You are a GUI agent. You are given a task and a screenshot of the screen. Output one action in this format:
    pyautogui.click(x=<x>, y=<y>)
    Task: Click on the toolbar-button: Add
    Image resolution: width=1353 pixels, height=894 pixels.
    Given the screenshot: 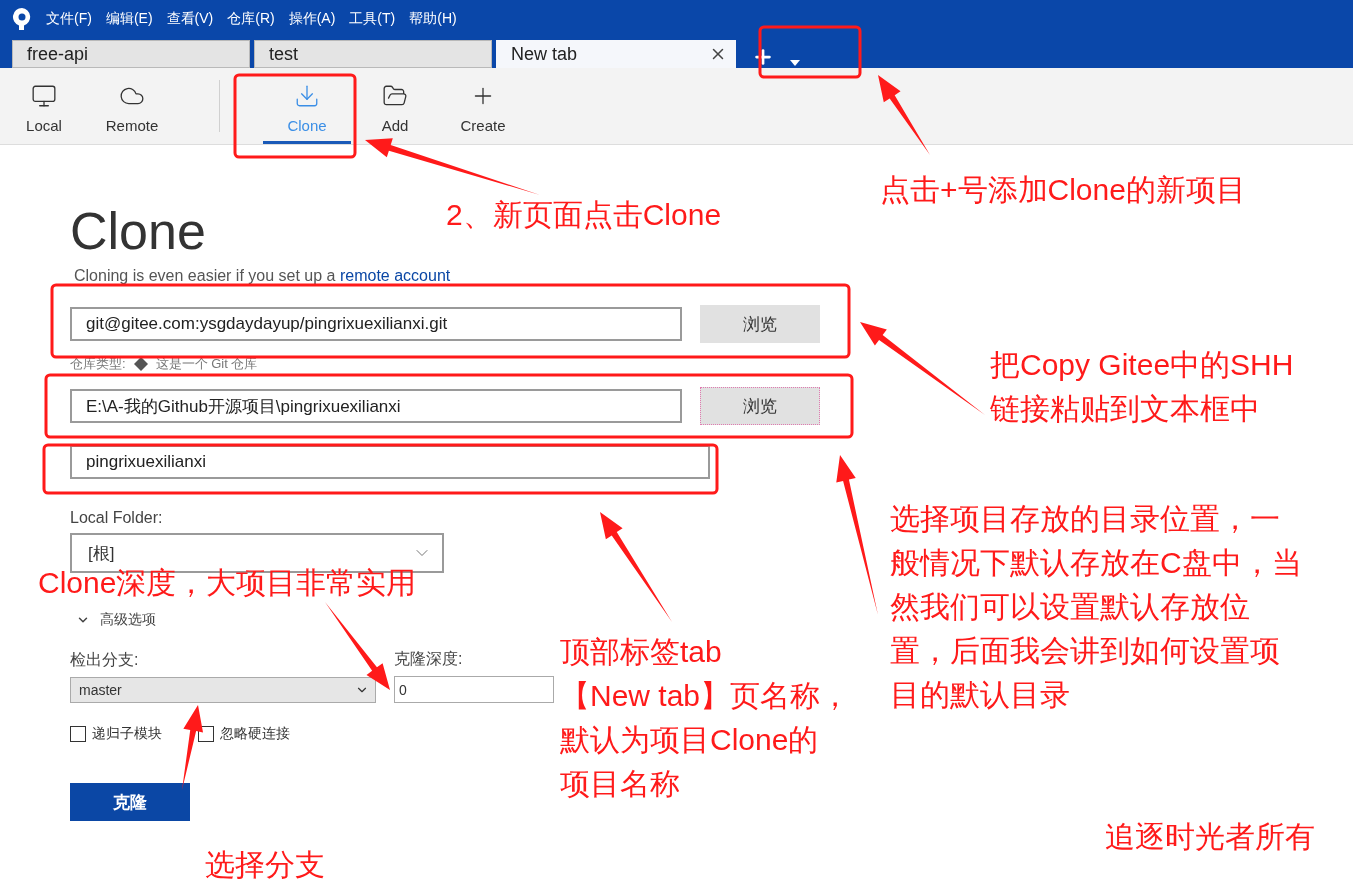 What is the action you would take?
    pyautogui.click(x=395, y=106)
    